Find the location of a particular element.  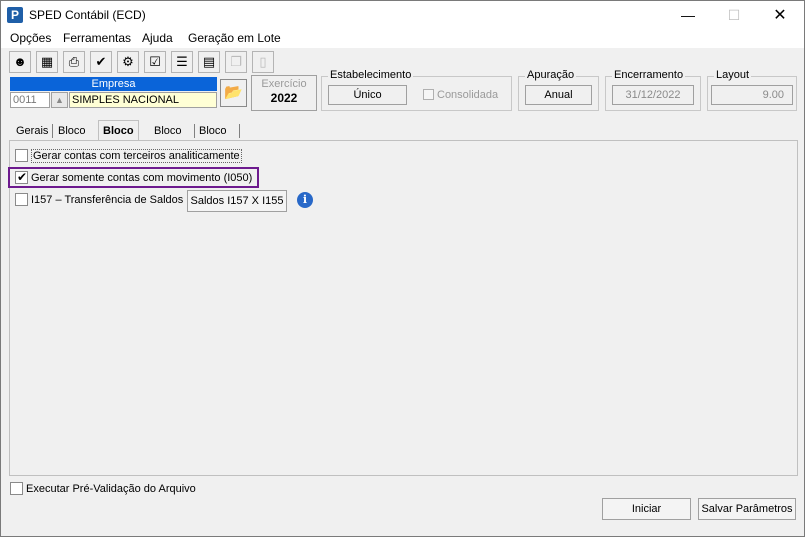

prevalidacao-option: Executar Pré-Validação do Arquivo is located at coordinates (103, 489).